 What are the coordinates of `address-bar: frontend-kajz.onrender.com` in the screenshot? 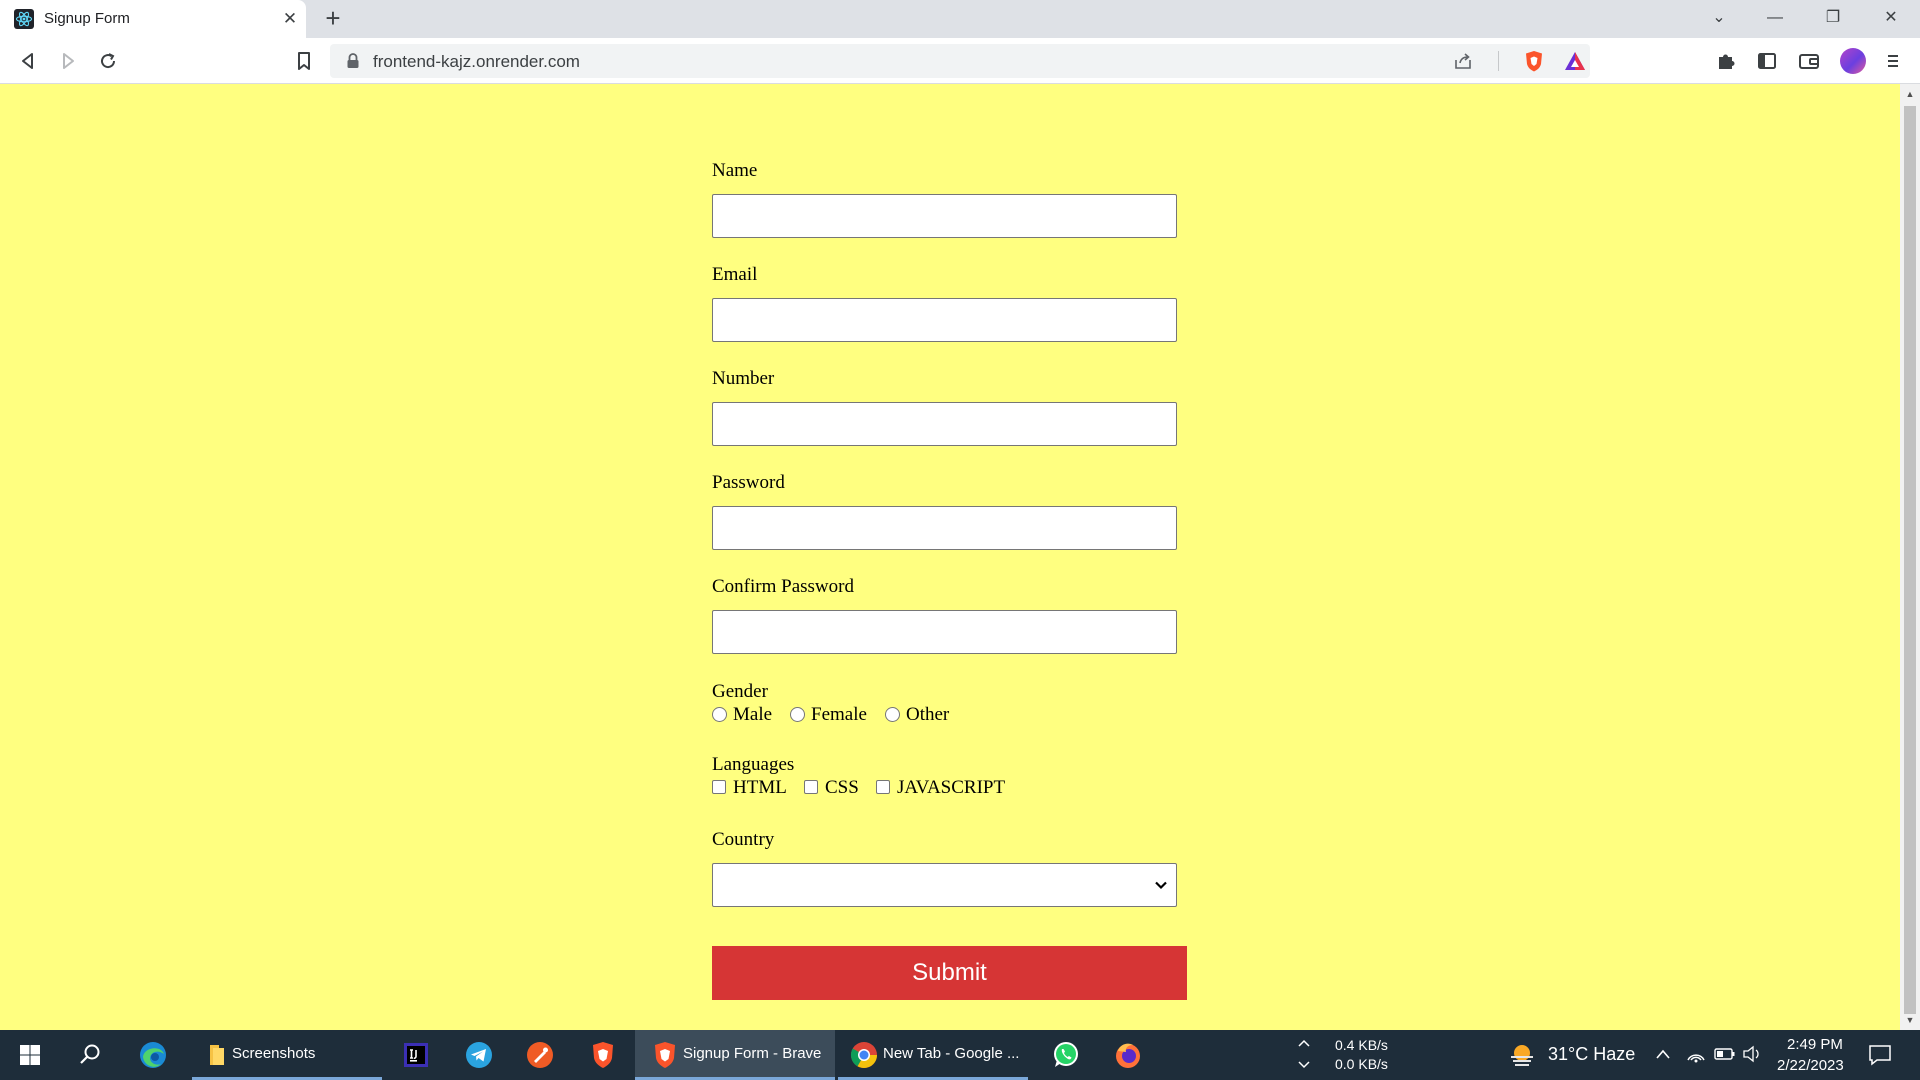 It's located at (960, 61).